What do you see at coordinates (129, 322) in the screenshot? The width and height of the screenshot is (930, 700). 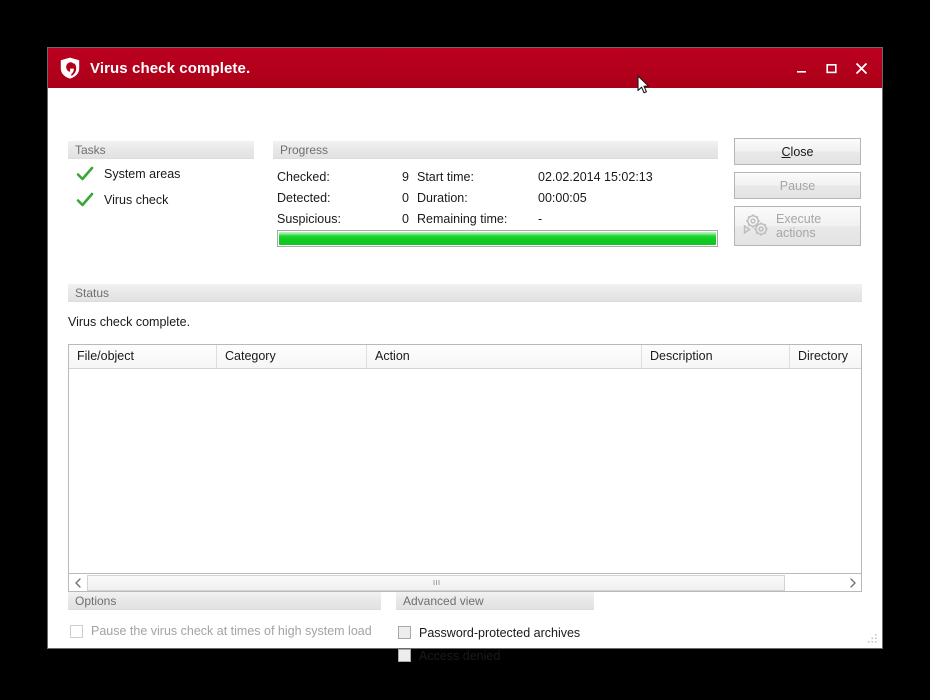 I see `status-message: Virus check complete.` at bounding box center [129, 322].